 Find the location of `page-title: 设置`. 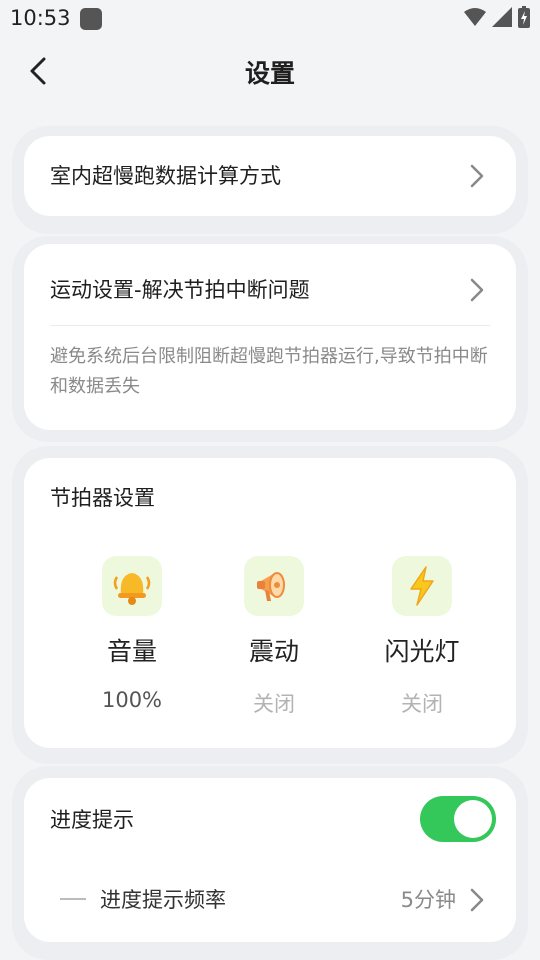

page-title: 设置 is located at coordinates (269, 73).